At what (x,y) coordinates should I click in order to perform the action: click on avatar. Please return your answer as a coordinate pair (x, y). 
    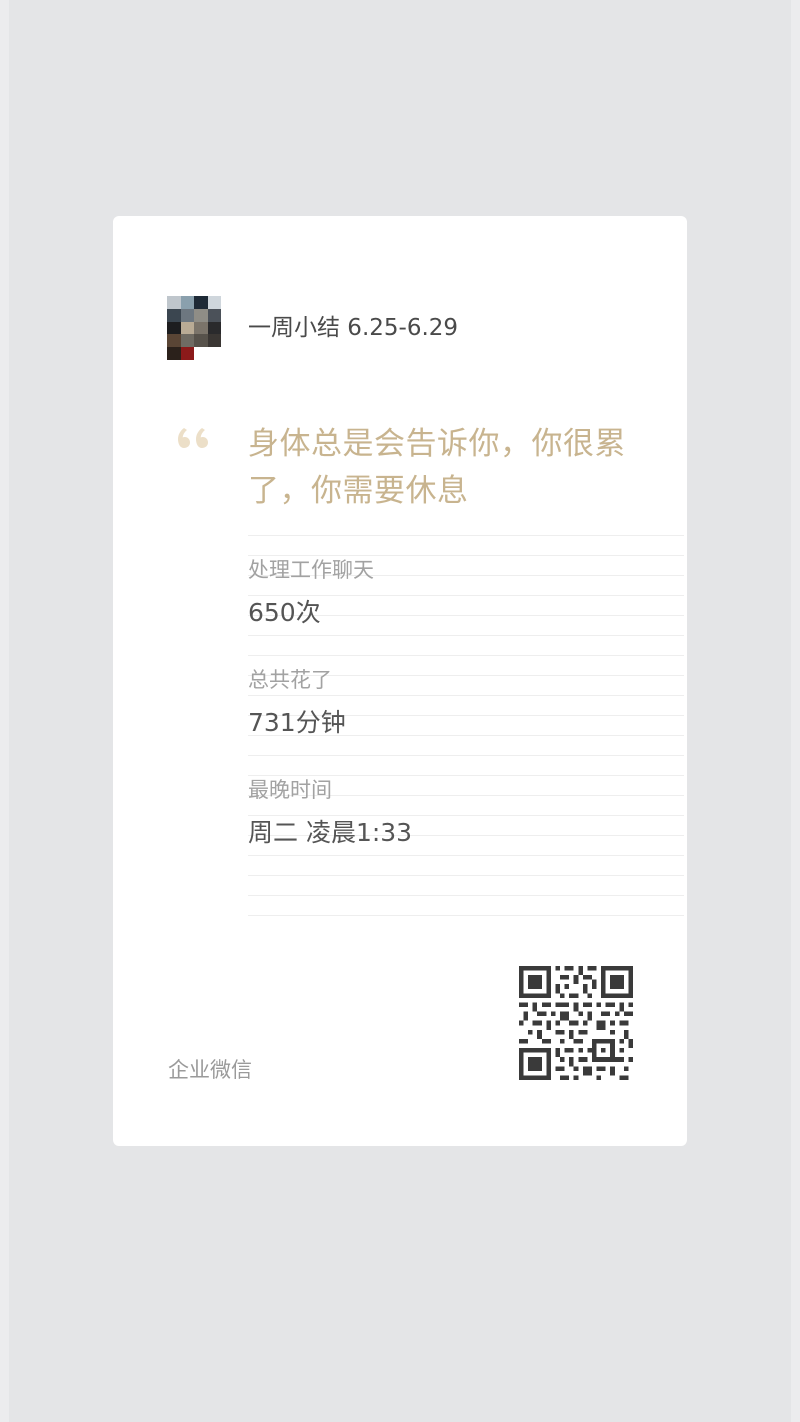
    Looking at the image, I should click on (194, 328).